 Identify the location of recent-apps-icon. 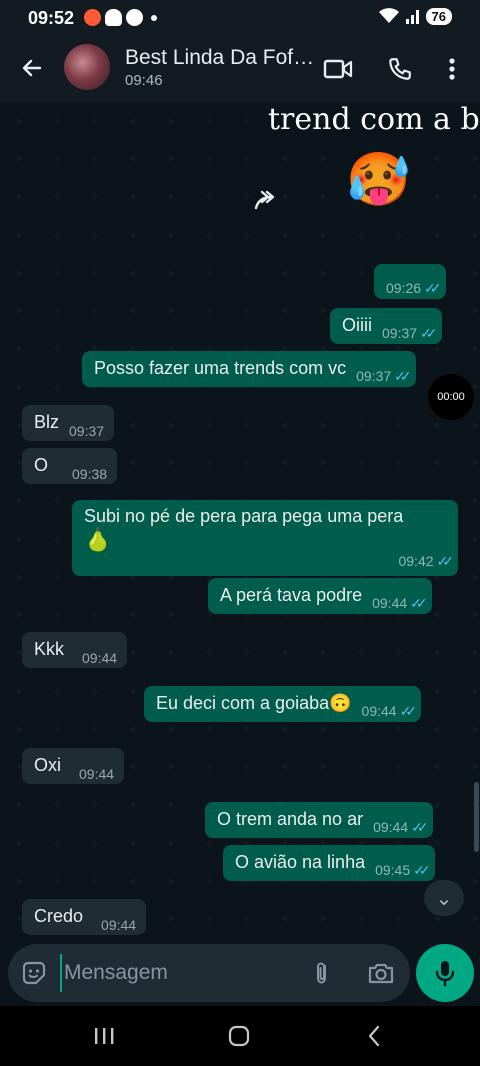
(104, 1036).